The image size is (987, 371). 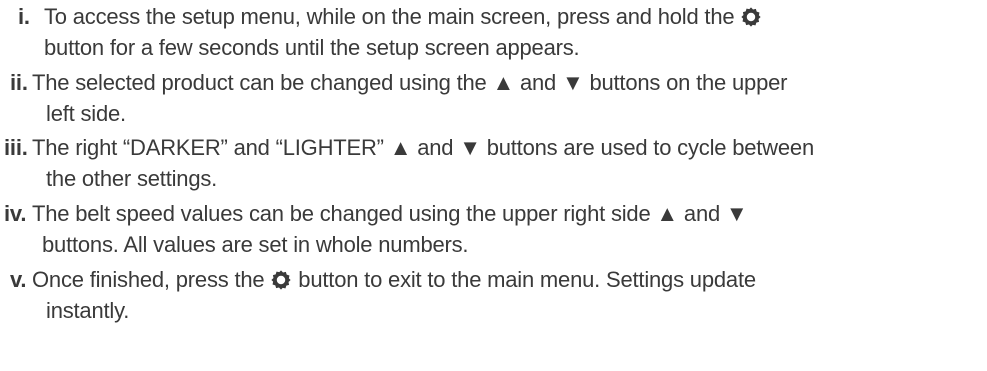 What do you see at coordinates (19, 82) in the screenshot?
I see `item-numeral: ii.` at bounding box center [19, 82].